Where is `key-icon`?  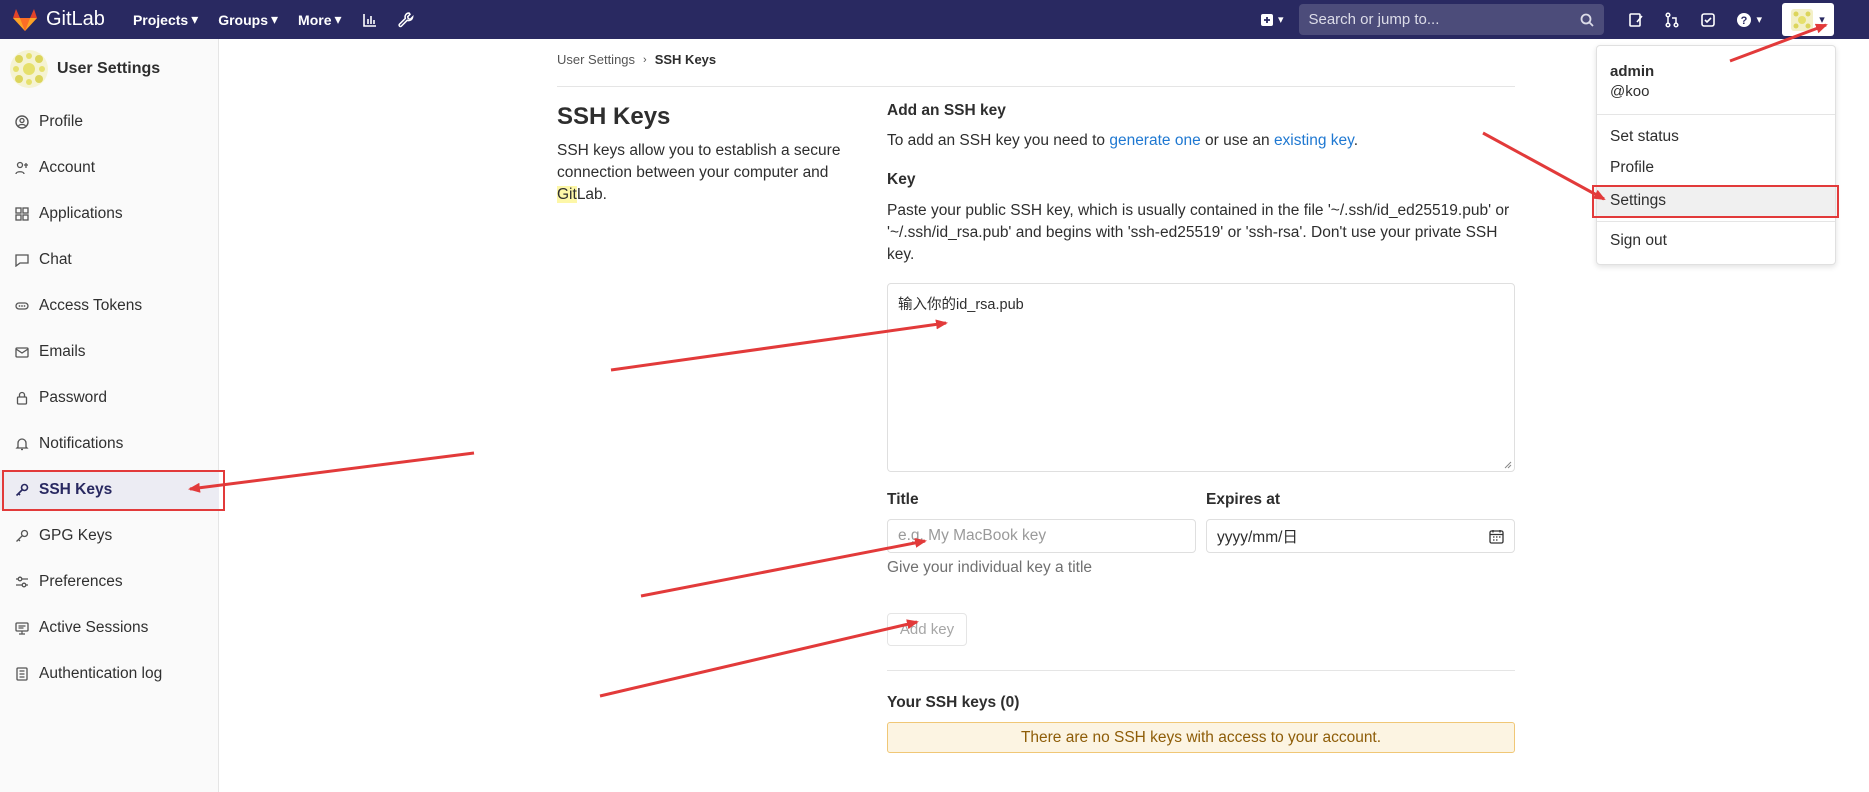
key-icon is located at coordinates (22, 536).